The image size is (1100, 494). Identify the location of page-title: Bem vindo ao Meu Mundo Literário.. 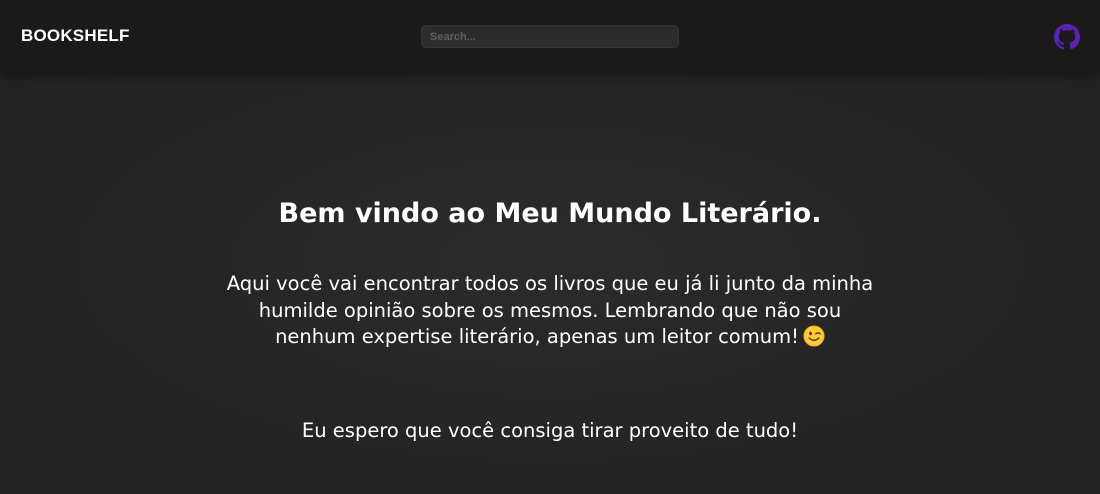
(550, 213).